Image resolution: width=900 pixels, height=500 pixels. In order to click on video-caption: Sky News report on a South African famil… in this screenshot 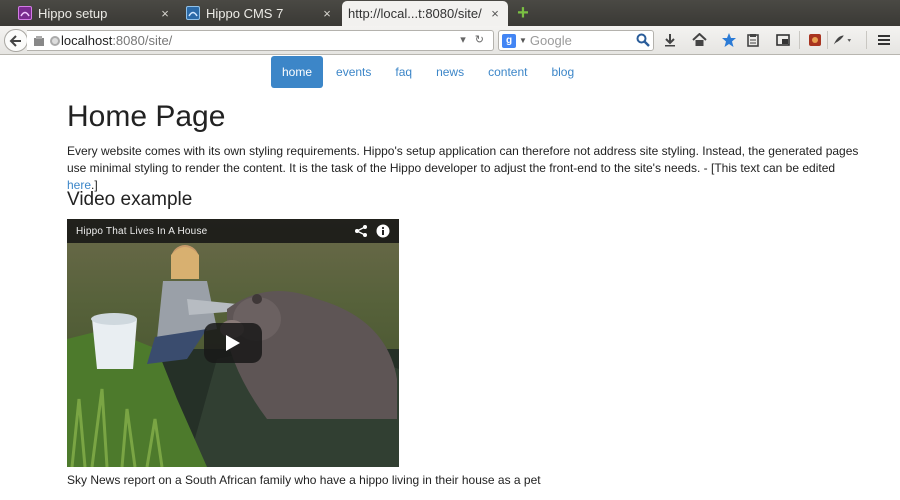, I will do `click(304, 480)`.